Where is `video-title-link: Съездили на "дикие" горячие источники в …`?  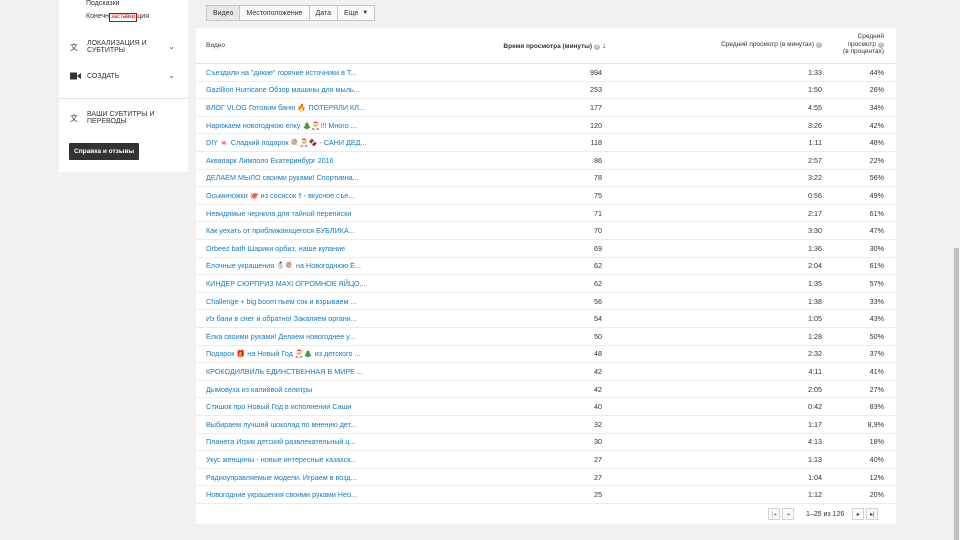 video-title-link: Съездили на "дикие" горячие источники в … is located at coordinates (291, 72).